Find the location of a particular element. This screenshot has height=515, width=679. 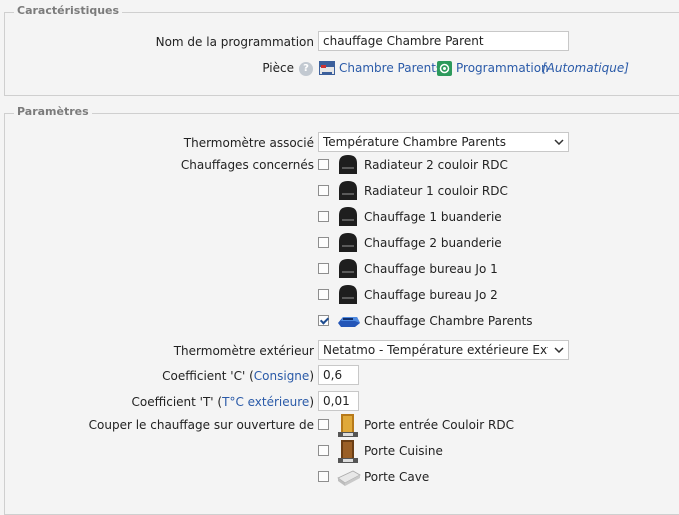

ext-thermo-select: Netatmo - Température extérieure Extér is located at coordinates (443, 350).